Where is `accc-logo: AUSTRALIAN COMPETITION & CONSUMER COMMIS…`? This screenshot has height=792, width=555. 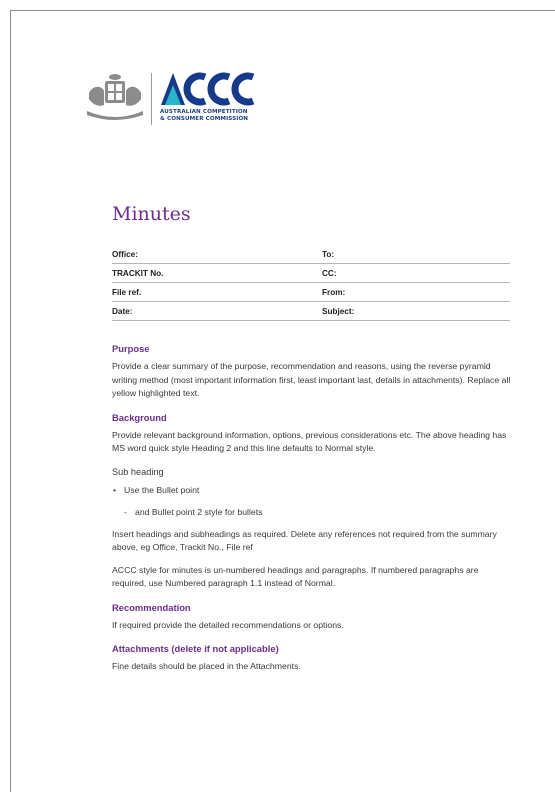
accc-logo: AUSTRALIAN COMPETITION & CONSUMER COMMIS… is located at coordinates (173, 100).